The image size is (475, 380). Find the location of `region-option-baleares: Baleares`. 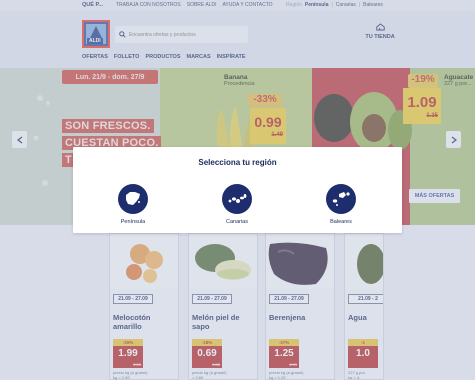

region-option-baleares: Baleares is located at coordinates (341, 204).